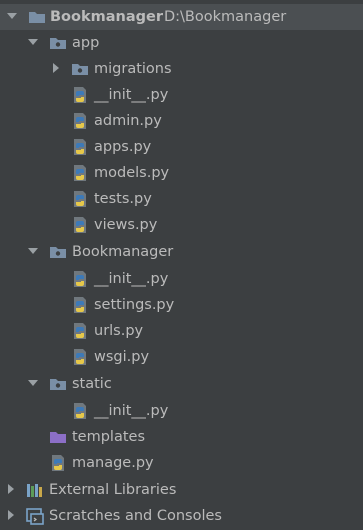 Image resolution: width=363 pixels, height=530 pixels. I want to click on tree-row-root: Bookmanager D:\Bookmanager, so click(181, 17).